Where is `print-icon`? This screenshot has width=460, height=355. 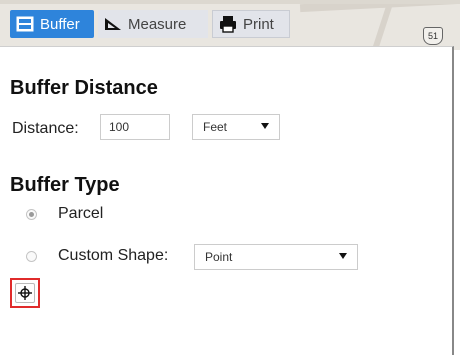
print-icon is located at coordinates (228, 24).